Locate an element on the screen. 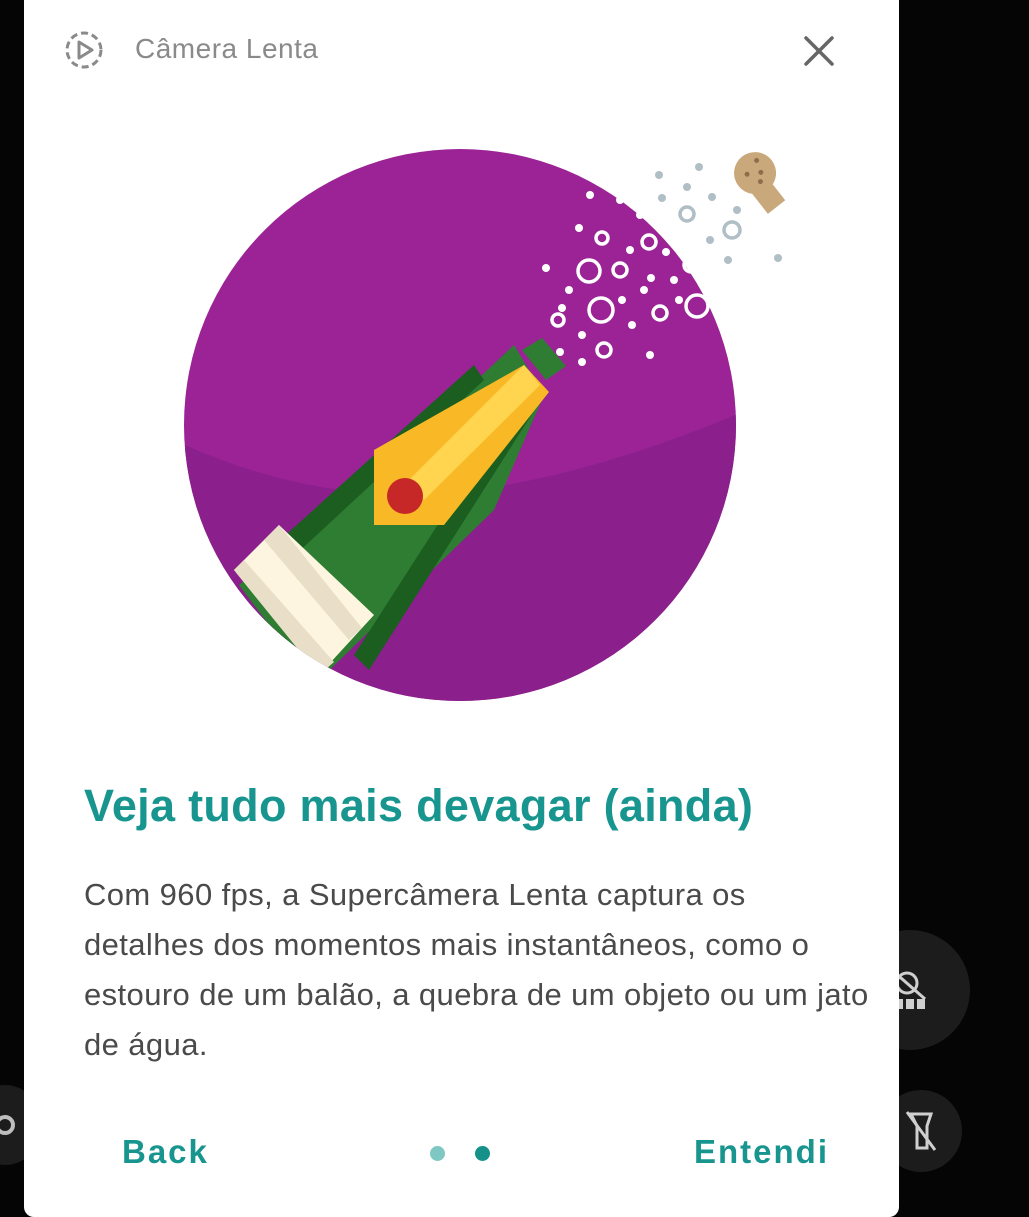  confirm-button: Entendi is located at coordinates (761, 1152).